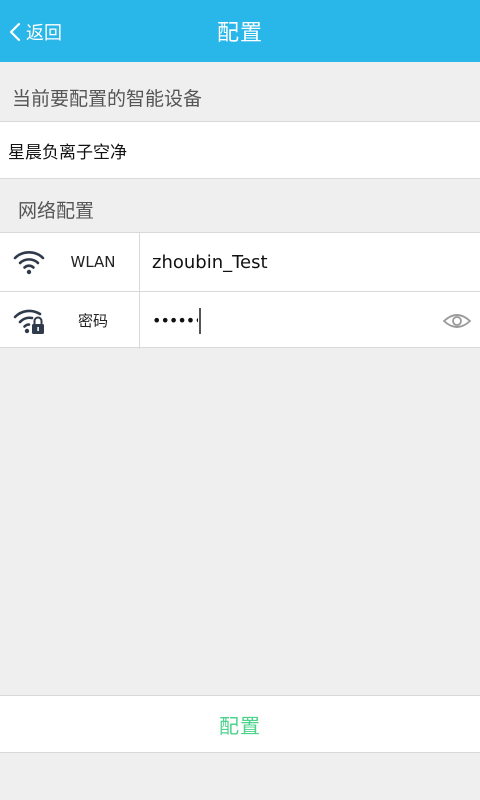 The image size is (480, 800). I want to click on wifi-lock-icon, so click(28, 321).